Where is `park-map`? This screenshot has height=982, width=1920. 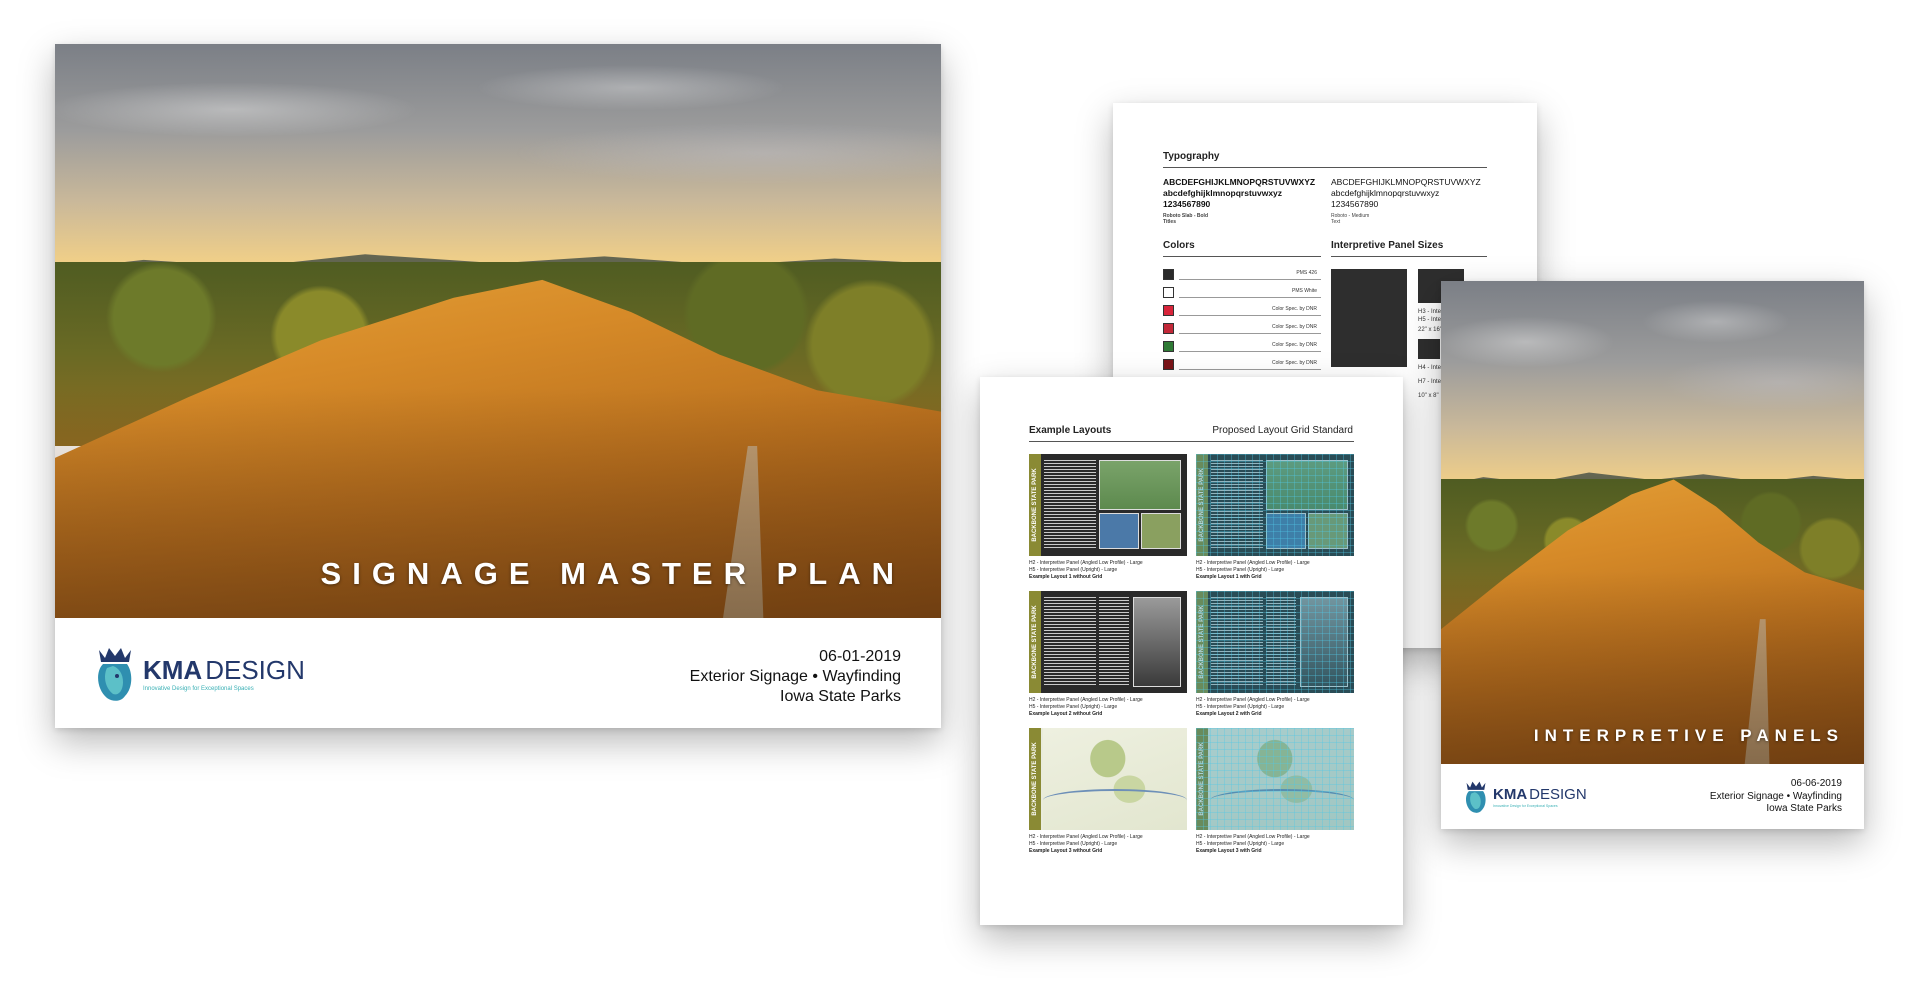 park-map is located at coordinates (1115, 779).